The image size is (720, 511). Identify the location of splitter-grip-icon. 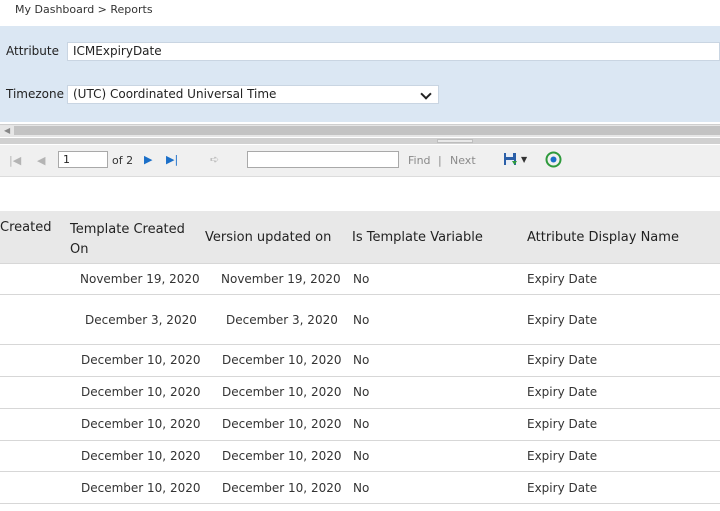
(455, 141).